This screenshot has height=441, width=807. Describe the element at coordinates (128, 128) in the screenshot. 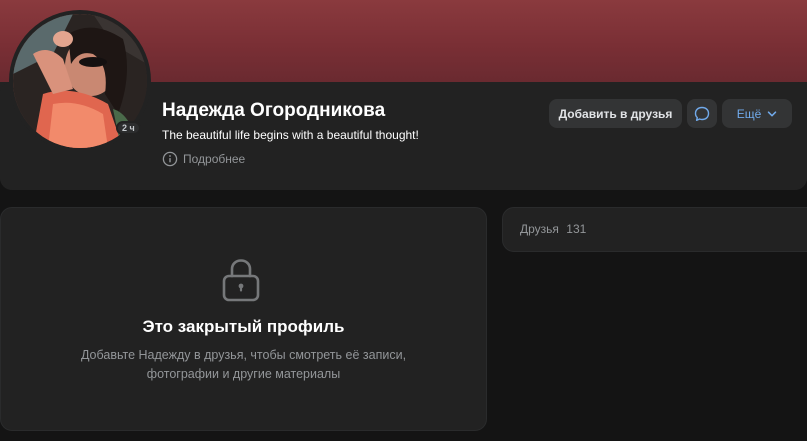

I see `online-status-badge: 2 ч` at that location.